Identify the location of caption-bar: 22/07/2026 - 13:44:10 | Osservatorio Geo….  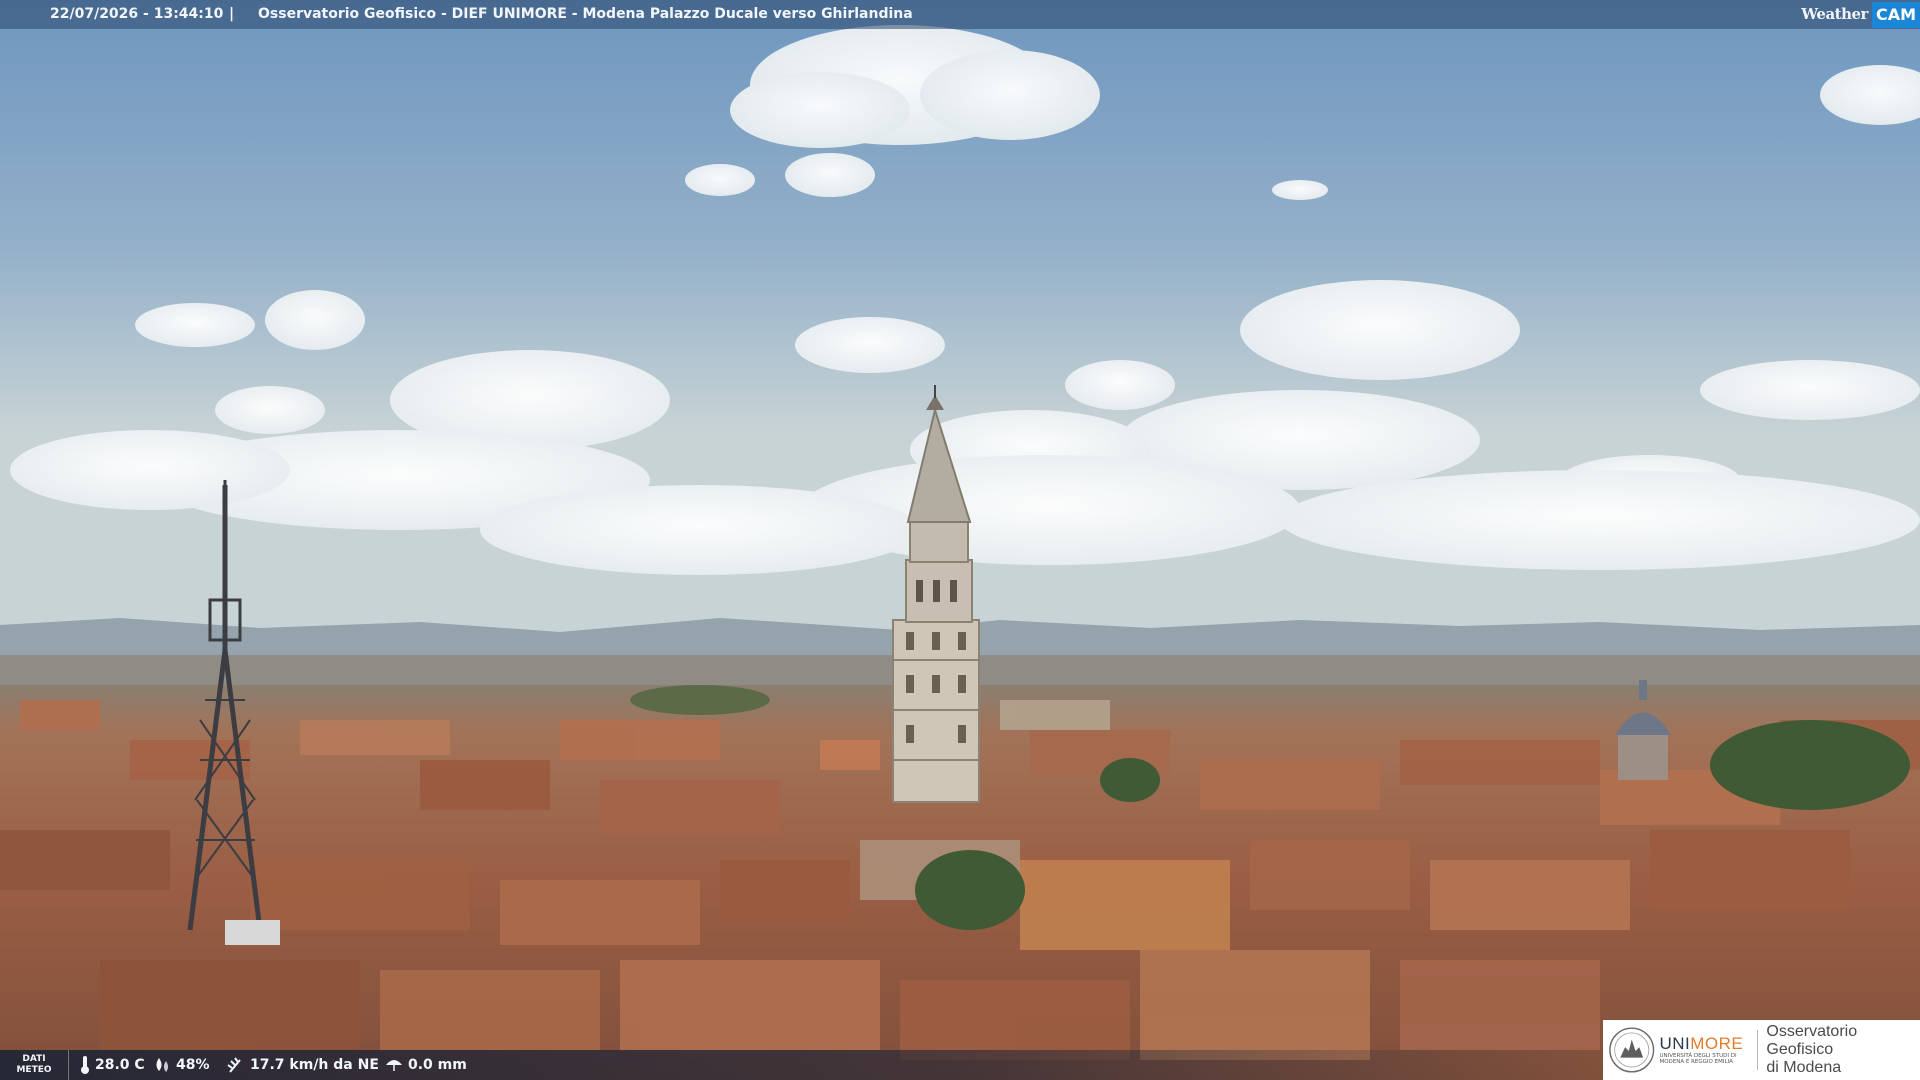
(960, 14).